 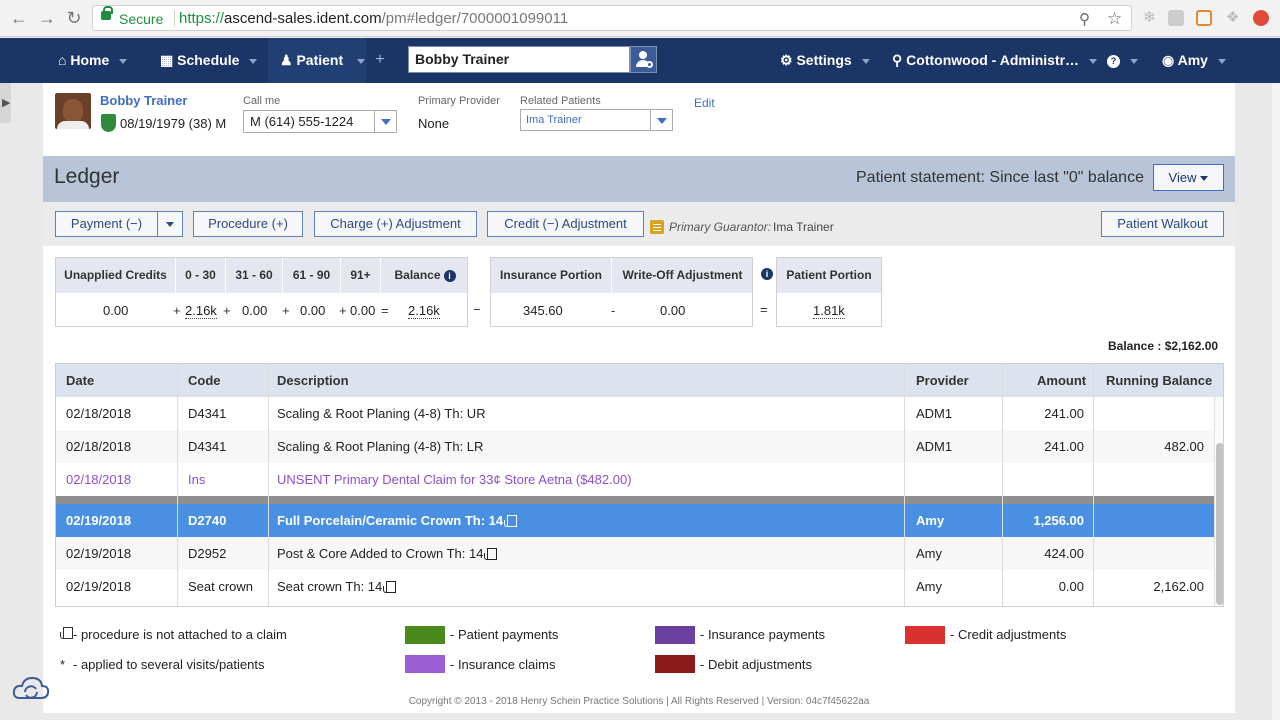 I want to click on sidebar-toggle: ▶, so click(x=5, y=103).